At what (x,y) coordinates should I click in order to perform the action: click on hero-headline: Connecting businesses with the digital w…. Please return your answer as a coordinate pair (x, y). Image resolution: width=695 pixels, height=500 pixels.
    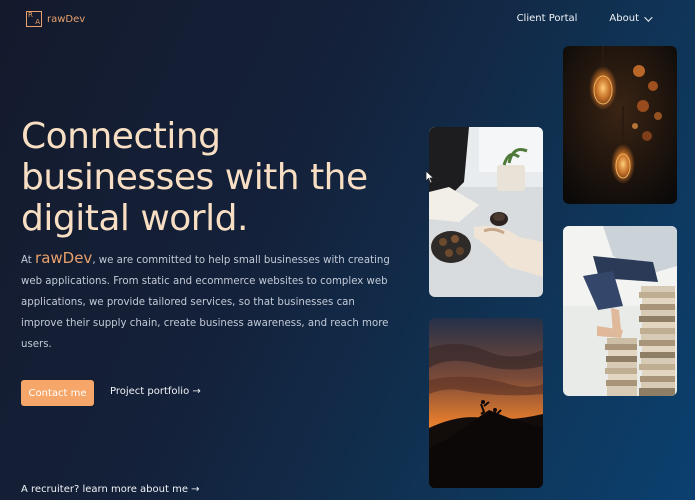
    Looking at the image, I should click on (194, 177).